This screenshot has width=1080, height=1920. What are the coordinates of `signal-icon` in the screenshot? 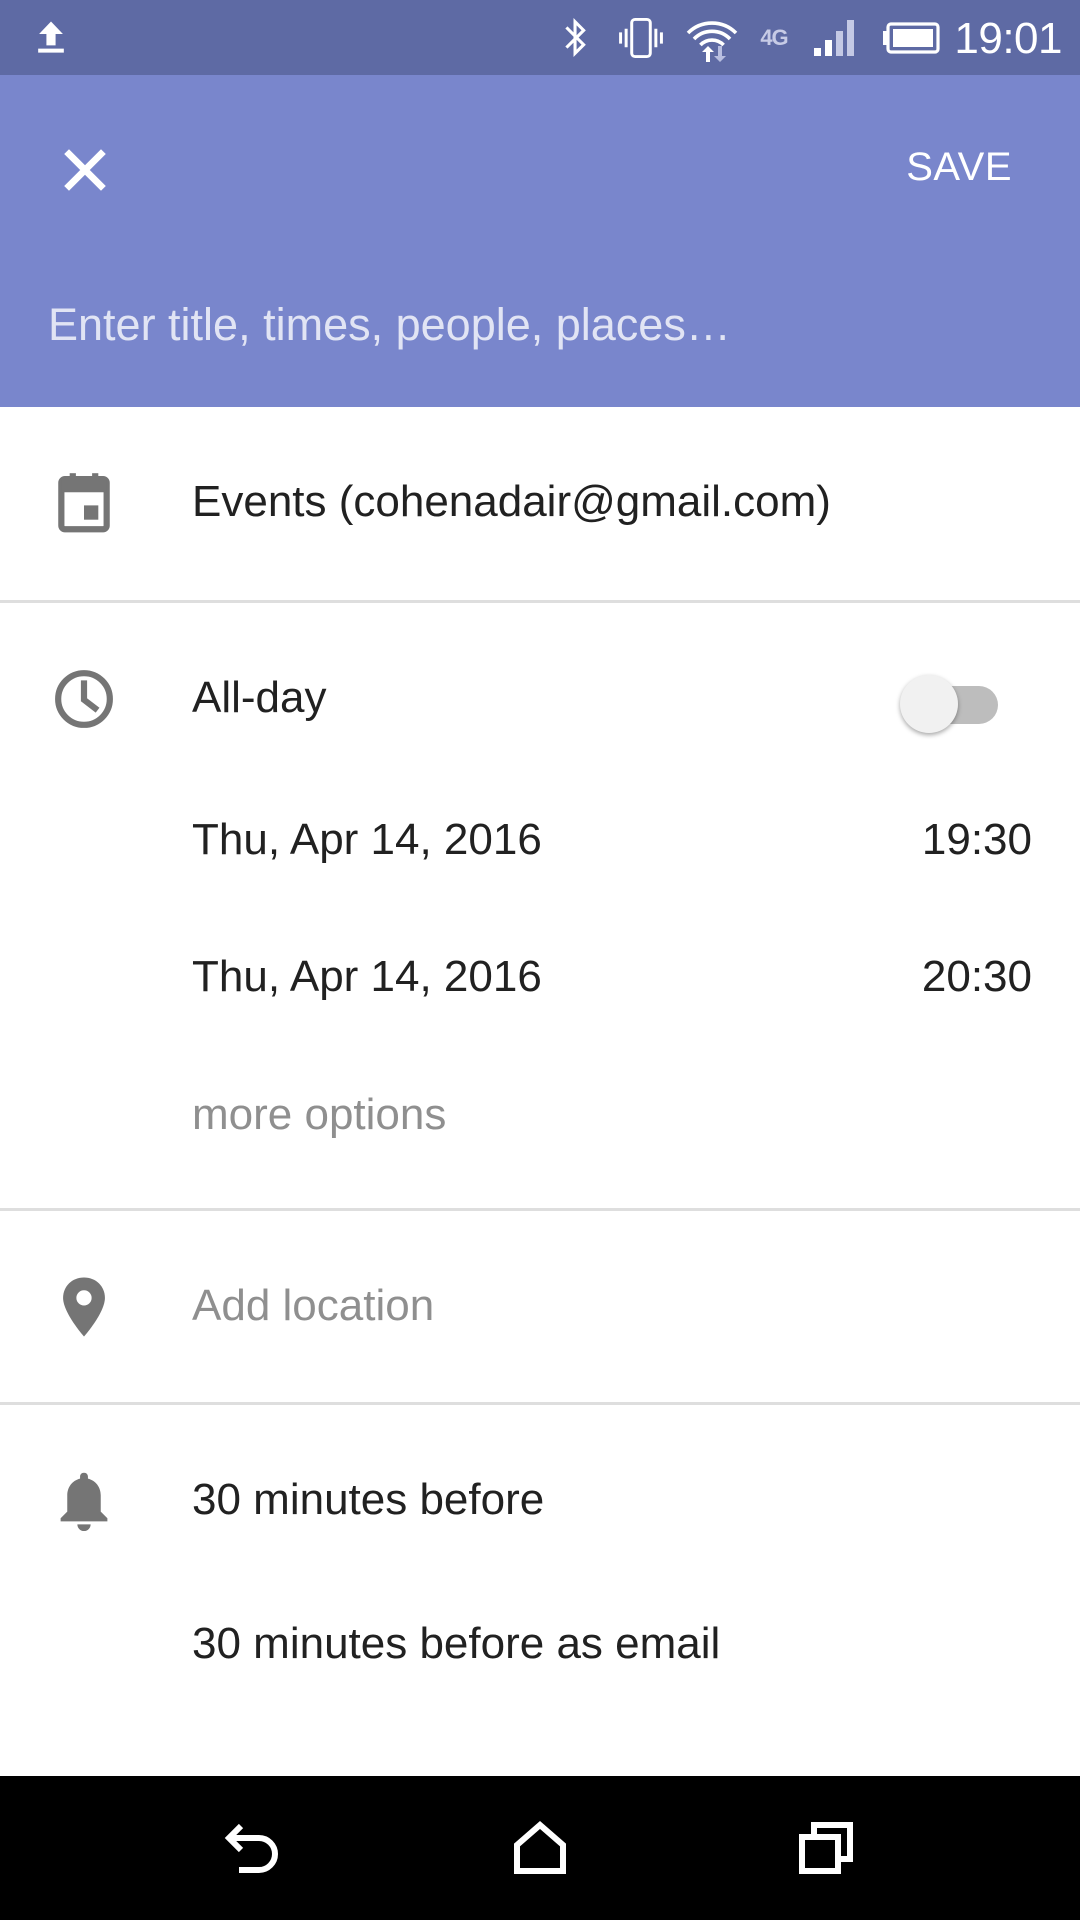 It's located at (836, 37).